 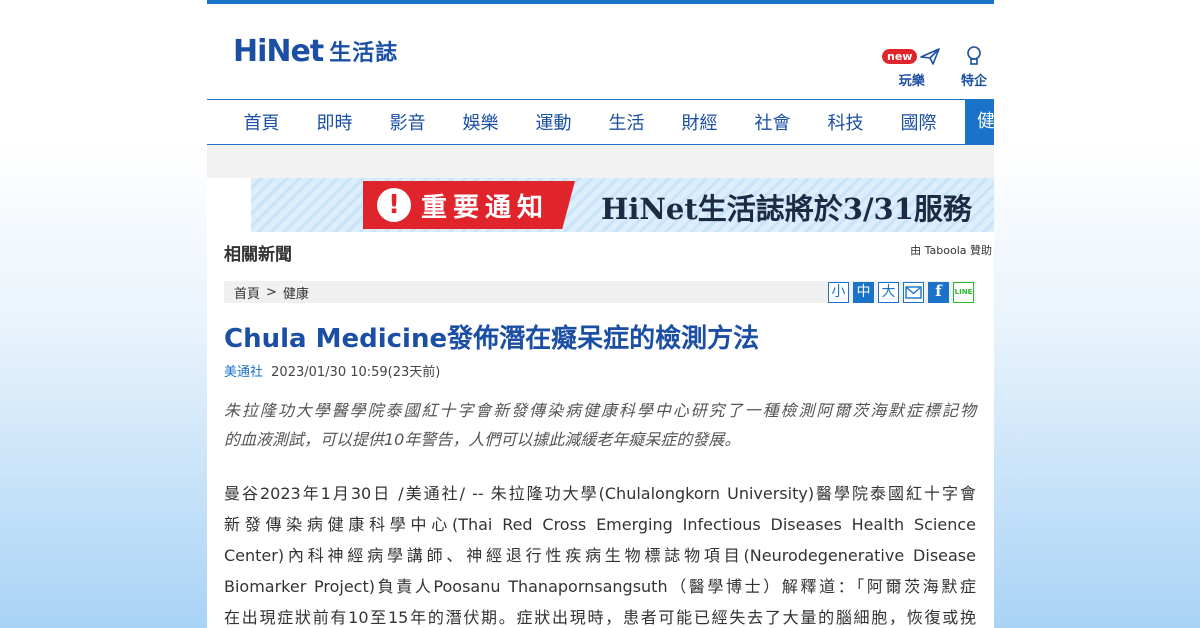 What do you see at coordinates (699, 122) in the screenshot?
I see `nav-item-finance: 財經` at bounding box center [699, 122].